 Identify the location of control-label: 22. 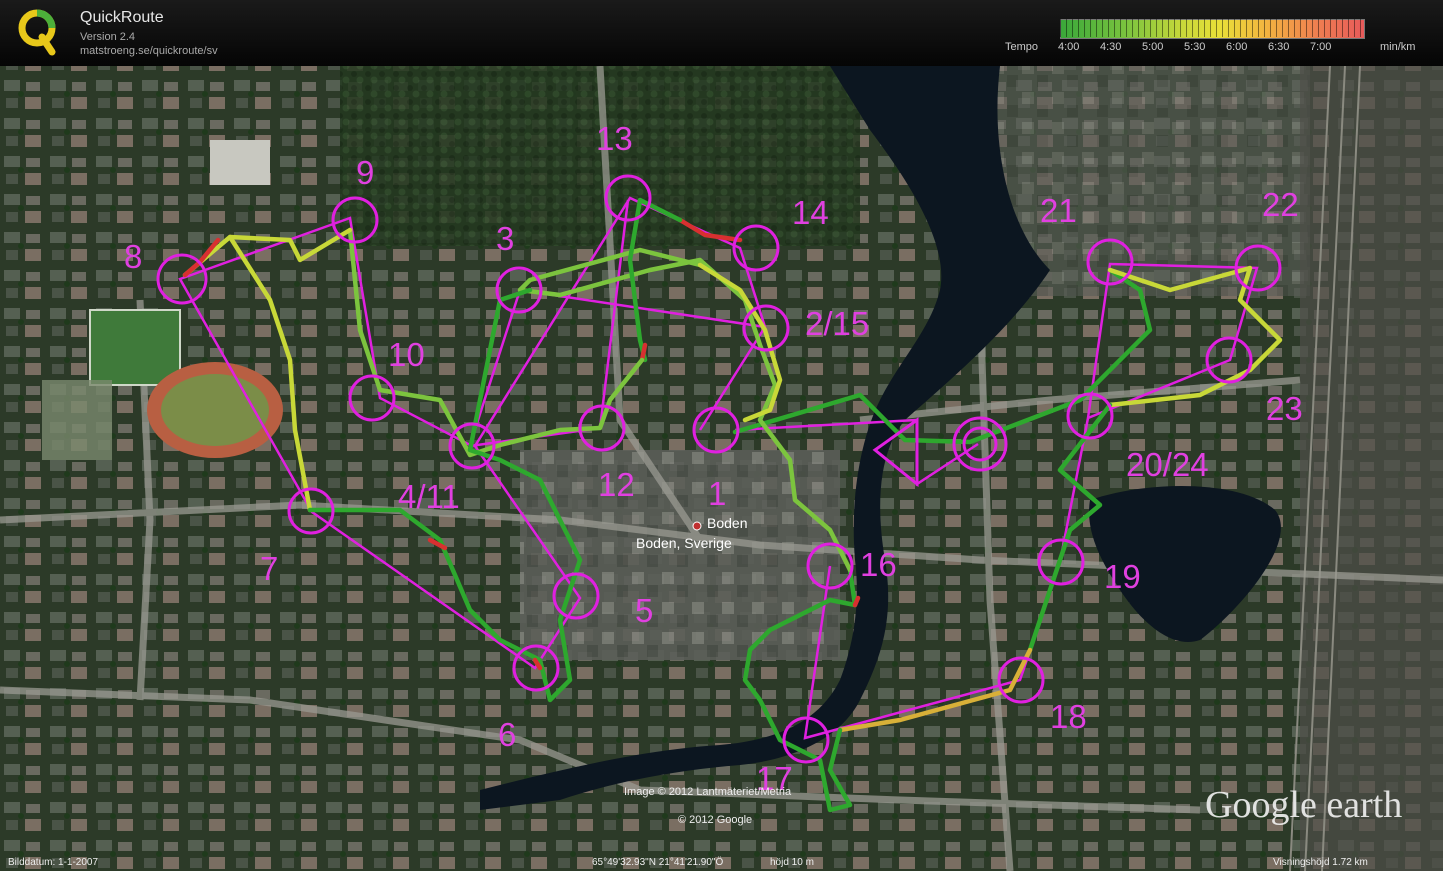
(1280, 204).